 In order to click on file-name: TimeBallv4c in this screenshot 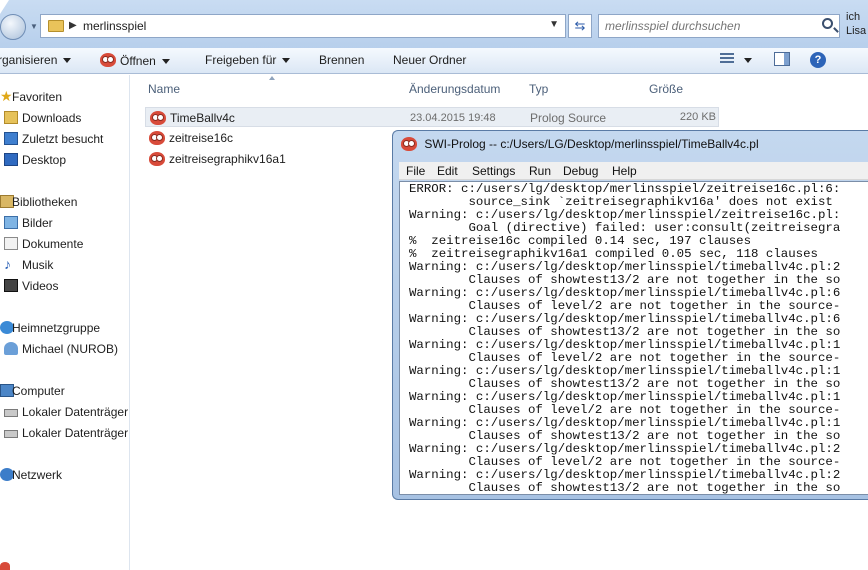, I will do `click(202, 118)`.